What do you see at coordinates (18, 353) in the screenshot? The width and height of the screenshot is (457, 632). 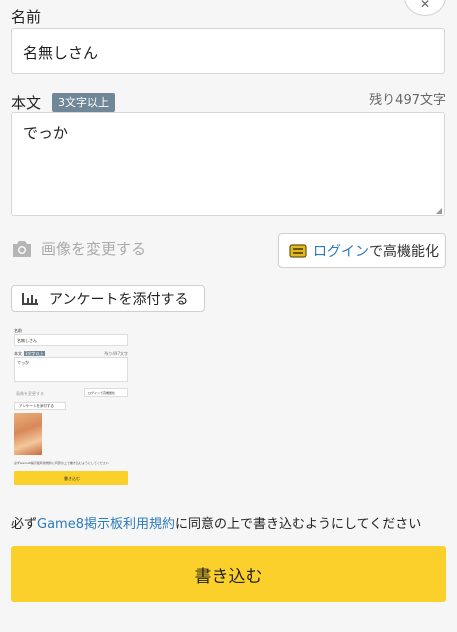 I see `thumb-body-label: 本文` at bounding box center [18, 353].